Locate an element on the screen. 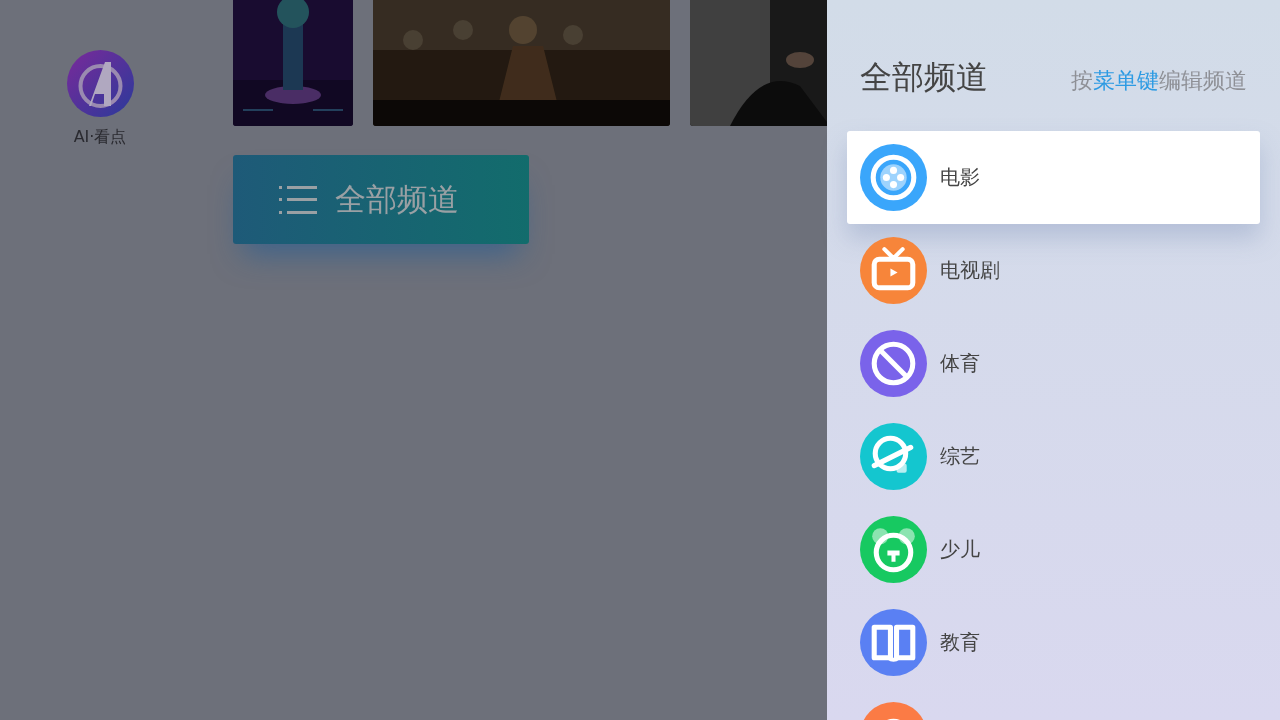 Image resolution: width=1280 pixels, height=720 pixels. channel-label: 综艺 is located at coordinates (960, 456).